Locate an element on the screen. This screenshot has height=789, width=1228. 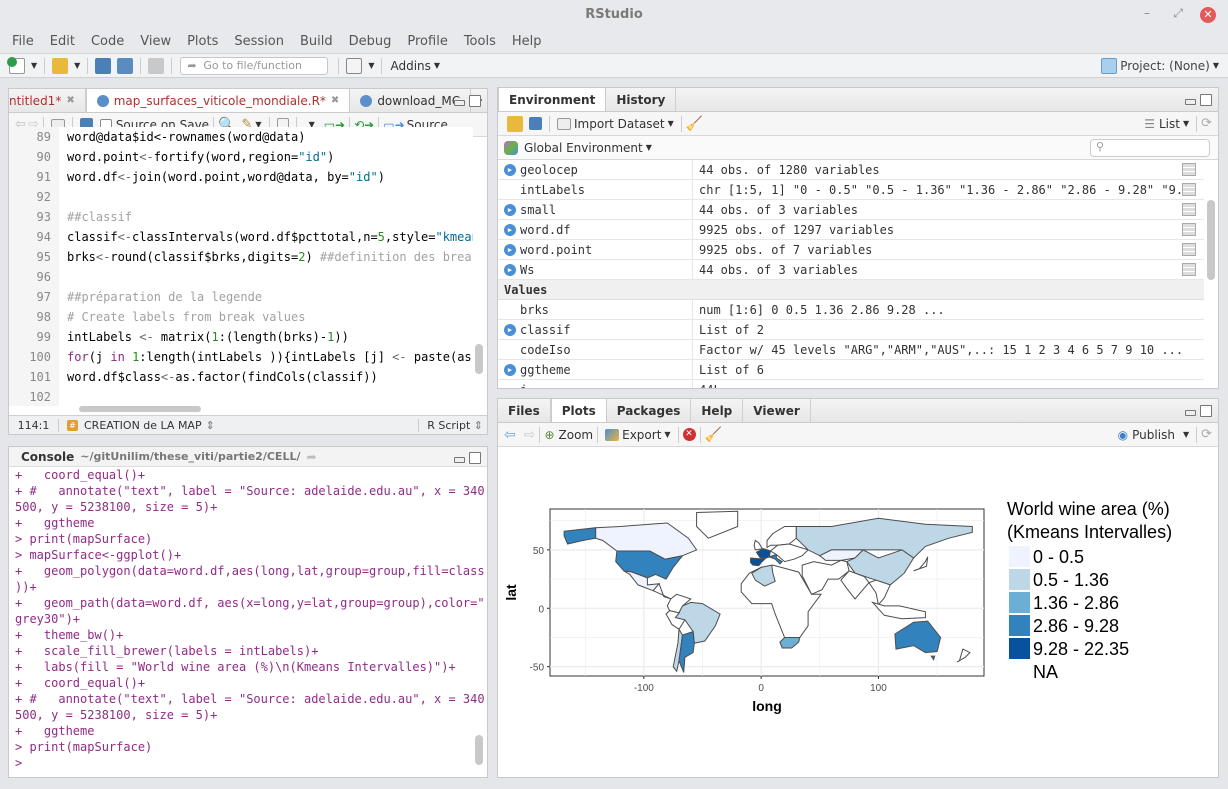
scope-selector: Global Environment is located at coordinates (583, 148).